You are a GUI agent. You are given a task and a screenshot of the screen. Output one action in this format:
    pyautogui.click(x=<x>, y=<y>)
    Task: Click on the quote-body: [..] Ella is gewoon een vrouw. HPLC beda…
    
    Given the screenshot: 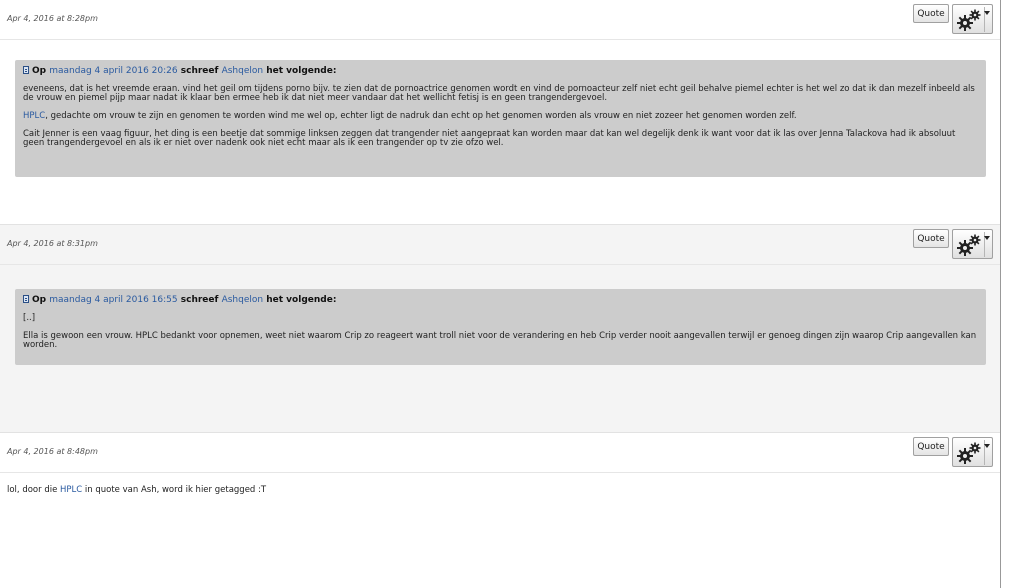 What is the action you would take?
    pyautogui.click(x=500, y=332)
    